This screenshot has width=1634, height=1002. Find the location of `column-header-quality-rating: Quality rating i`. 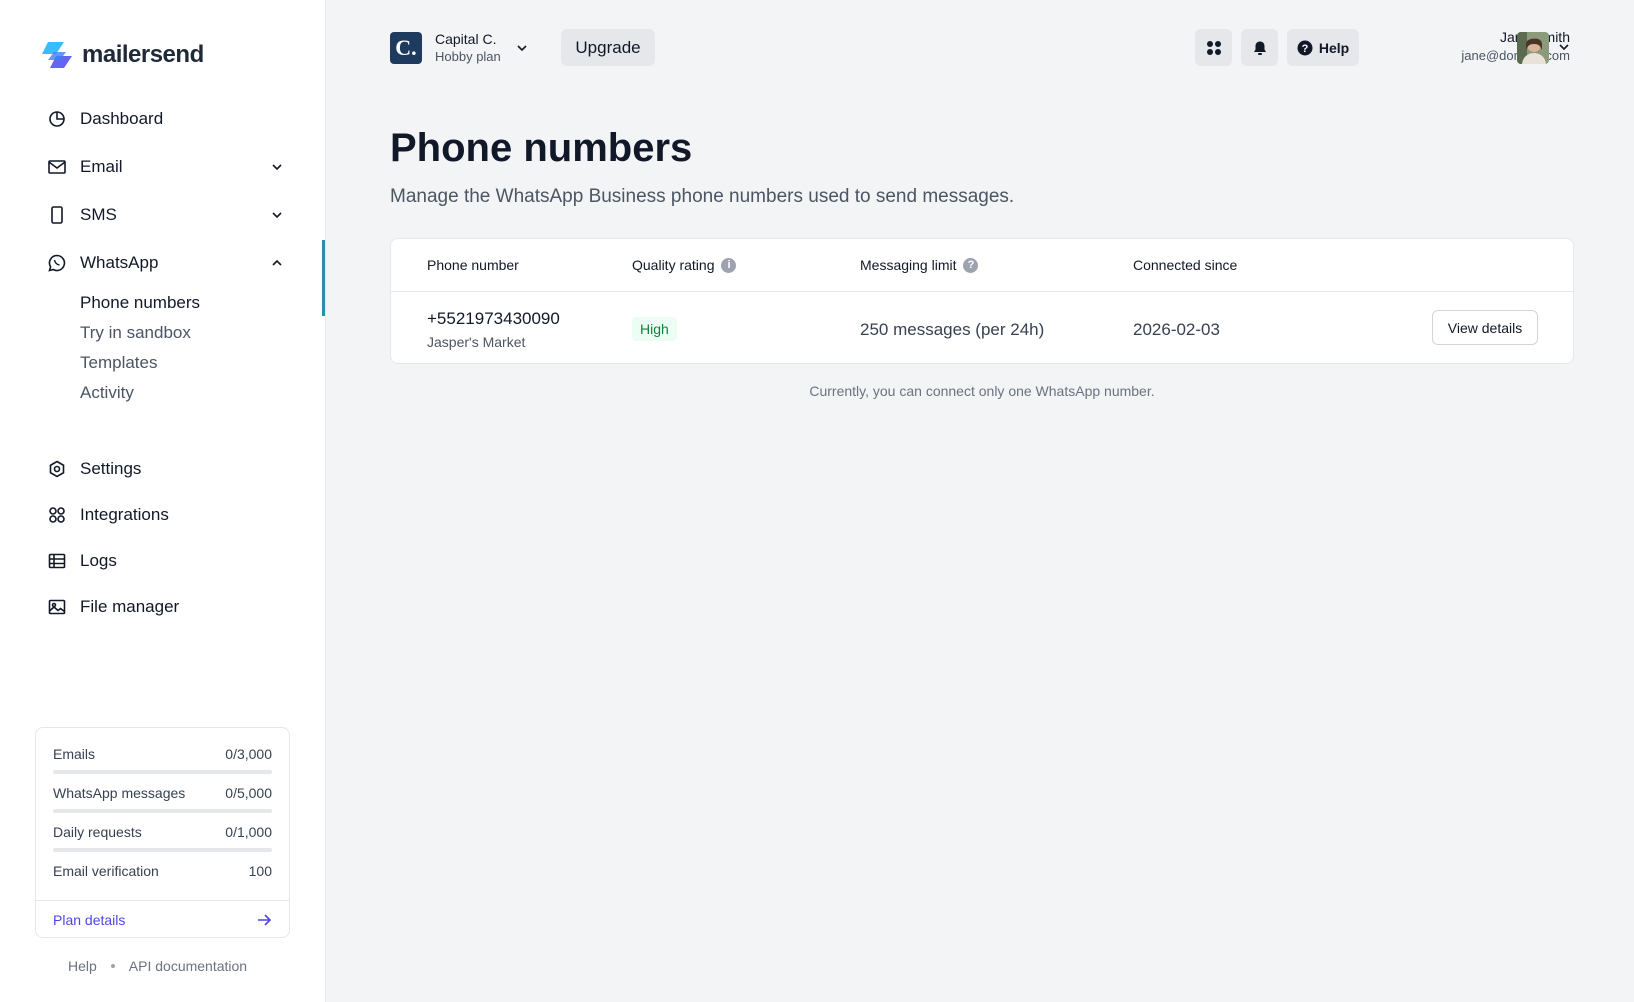

column-header-quality-rating: Quality rating i is located at coordinates (684, 265).